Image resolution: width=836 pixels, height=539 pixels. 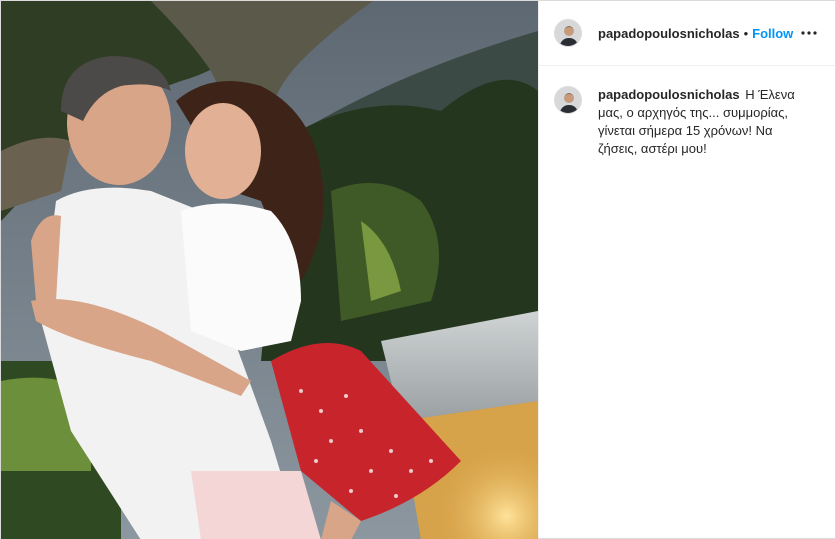 I want to click on avatar, so click(x=568, y=33).